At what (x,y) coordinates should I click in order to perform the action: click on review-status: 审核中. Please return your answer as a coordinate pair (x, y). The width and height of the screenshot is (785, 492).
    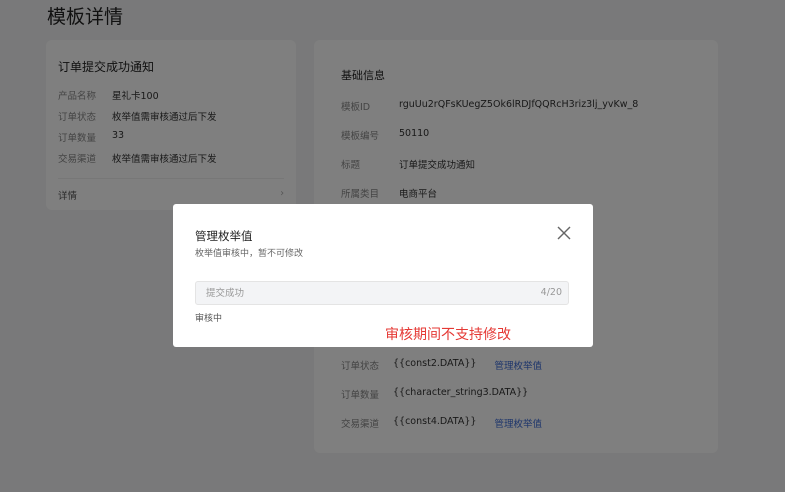
    Looking at the image, I should click on (209, 319).